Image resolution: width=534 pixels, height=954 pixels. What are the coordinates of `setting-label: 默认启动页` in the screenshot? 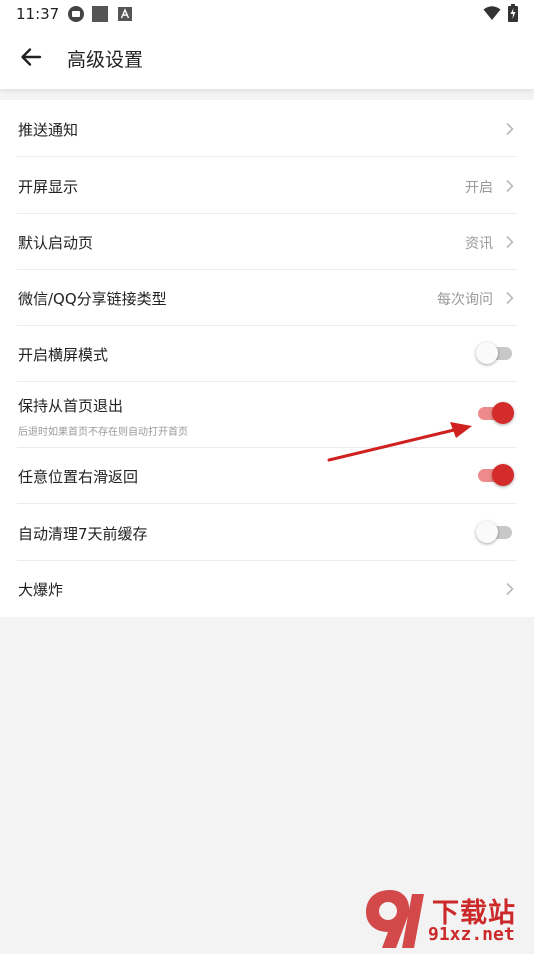 It's located at (56, 243).